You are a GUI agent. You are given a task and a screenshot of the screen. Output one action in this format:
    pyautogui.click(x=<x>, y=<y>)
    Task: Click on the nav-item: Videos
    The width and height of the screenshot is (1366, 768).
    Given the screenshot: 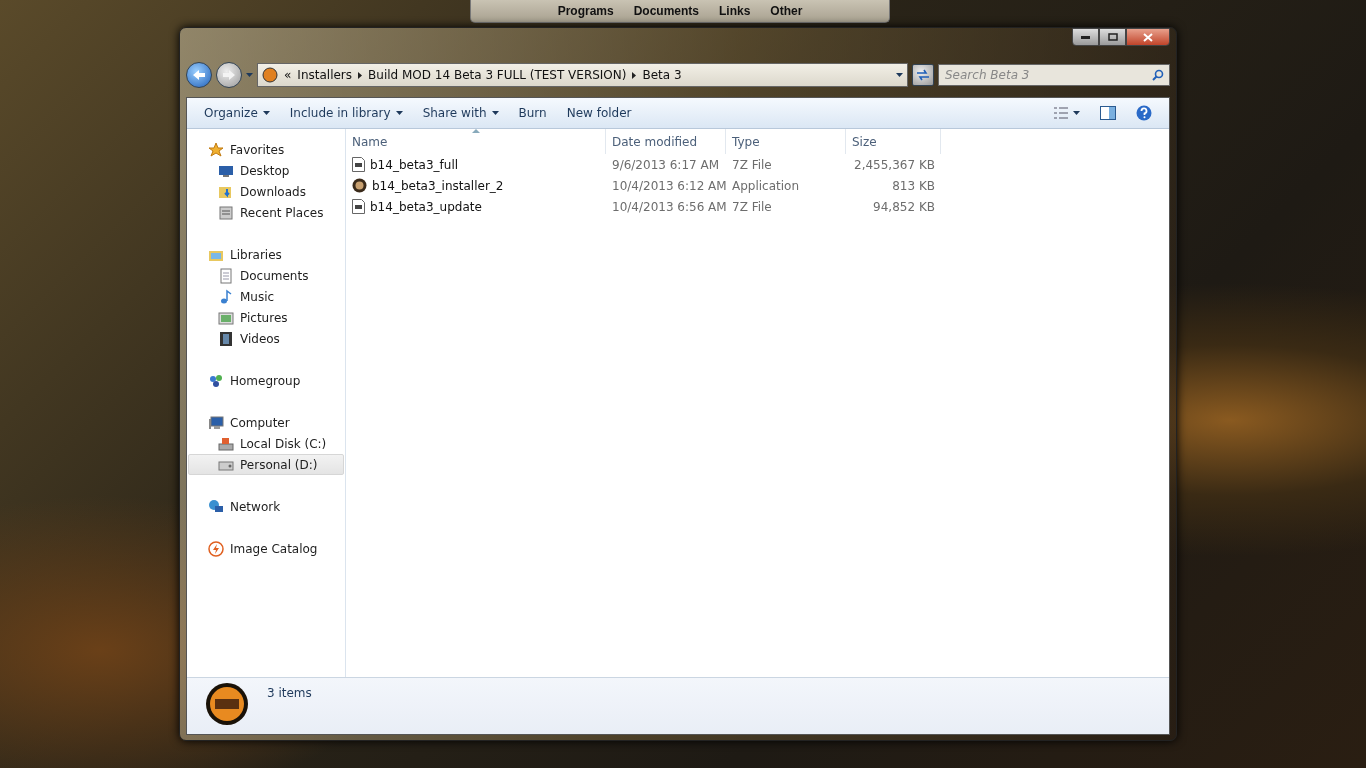 What is the action you would take?
    pyautogui.click(x=266, y=338)
    